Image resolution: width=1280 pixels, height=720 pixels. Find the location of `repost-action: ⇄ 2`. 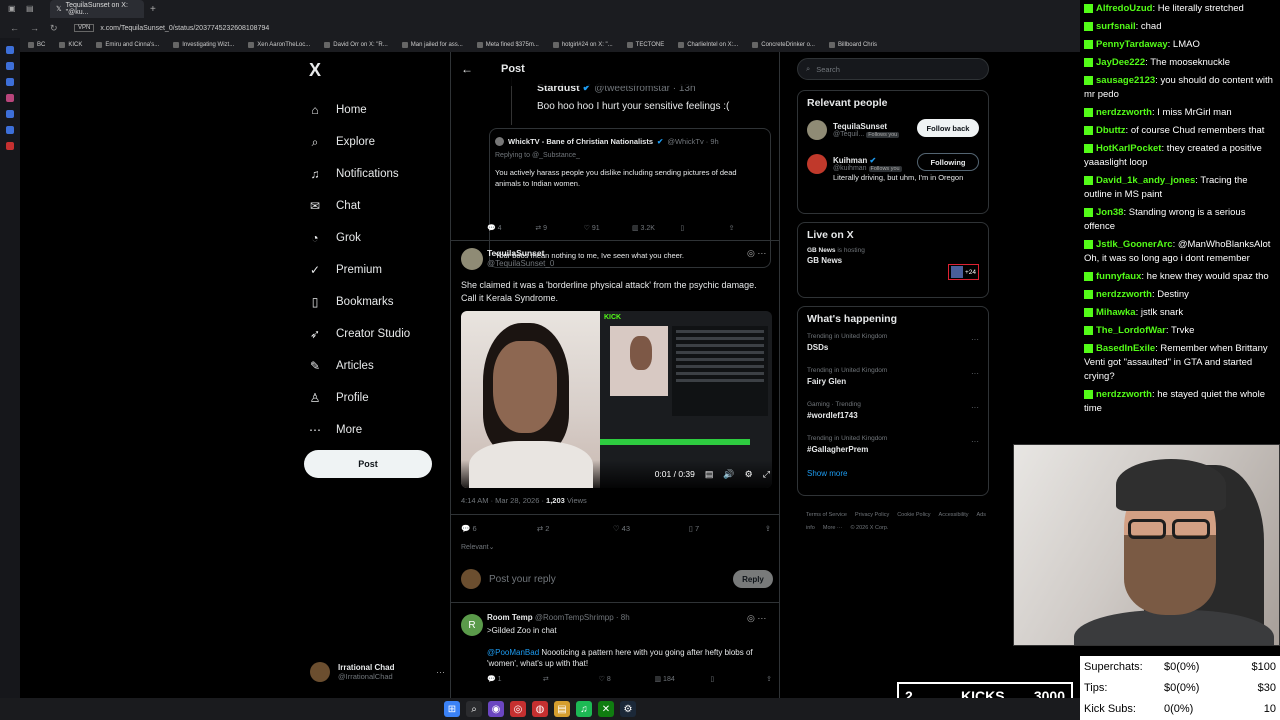

repost-action: ⇄ 2 is located at coordinates (575, 528).